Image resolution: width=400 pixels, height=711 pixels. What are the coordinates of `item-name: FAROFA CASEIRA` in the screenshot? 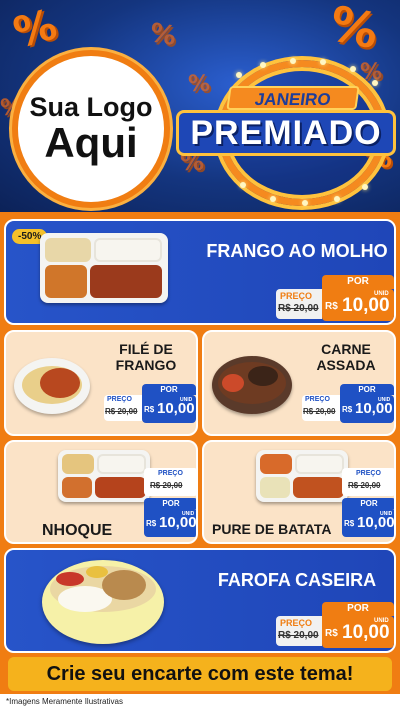 It's located at (297, 580).